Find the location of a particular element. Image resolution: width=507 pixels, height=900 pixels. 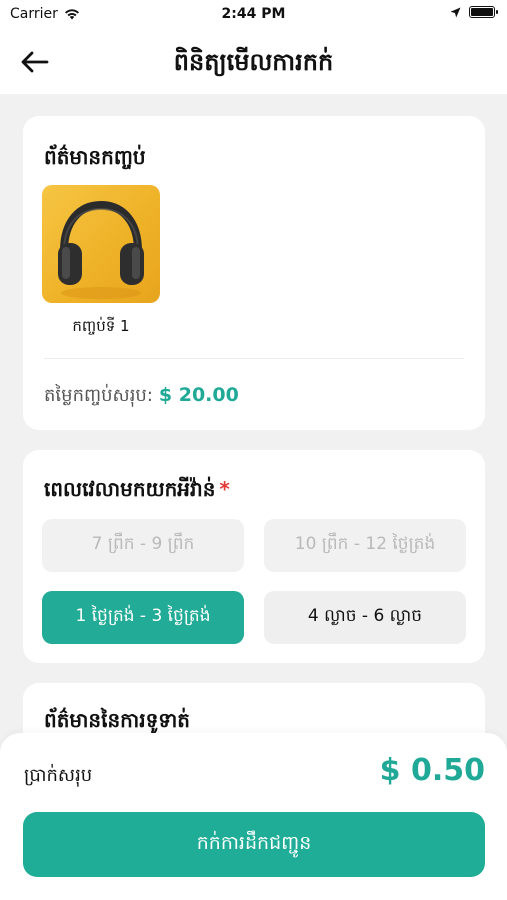

battery-icon is located at coordinates (483, 12).